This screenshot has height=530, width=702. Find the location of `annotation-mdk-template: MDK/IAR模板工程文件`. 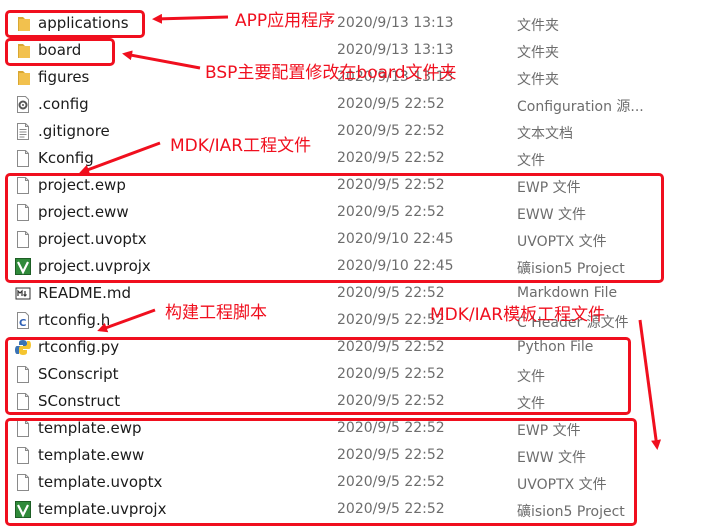

annotation-mdk-template: MDK/IAR模板工程文件 is located at coordinates (518, 315).